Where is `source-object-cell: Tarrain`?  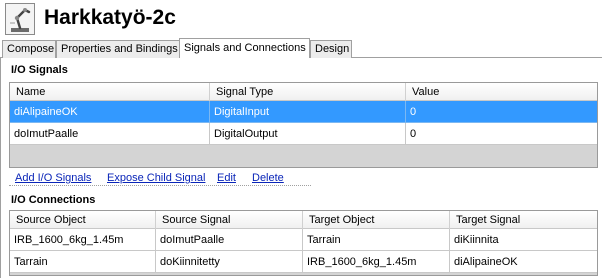 source-object-cell: Tarrain is located at coordinates (83, 262).